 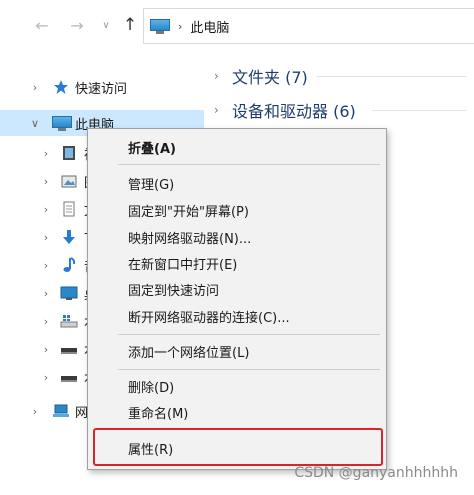 I want to click on menu-item-rename: 重命名(M), so click(x=237, y=412).